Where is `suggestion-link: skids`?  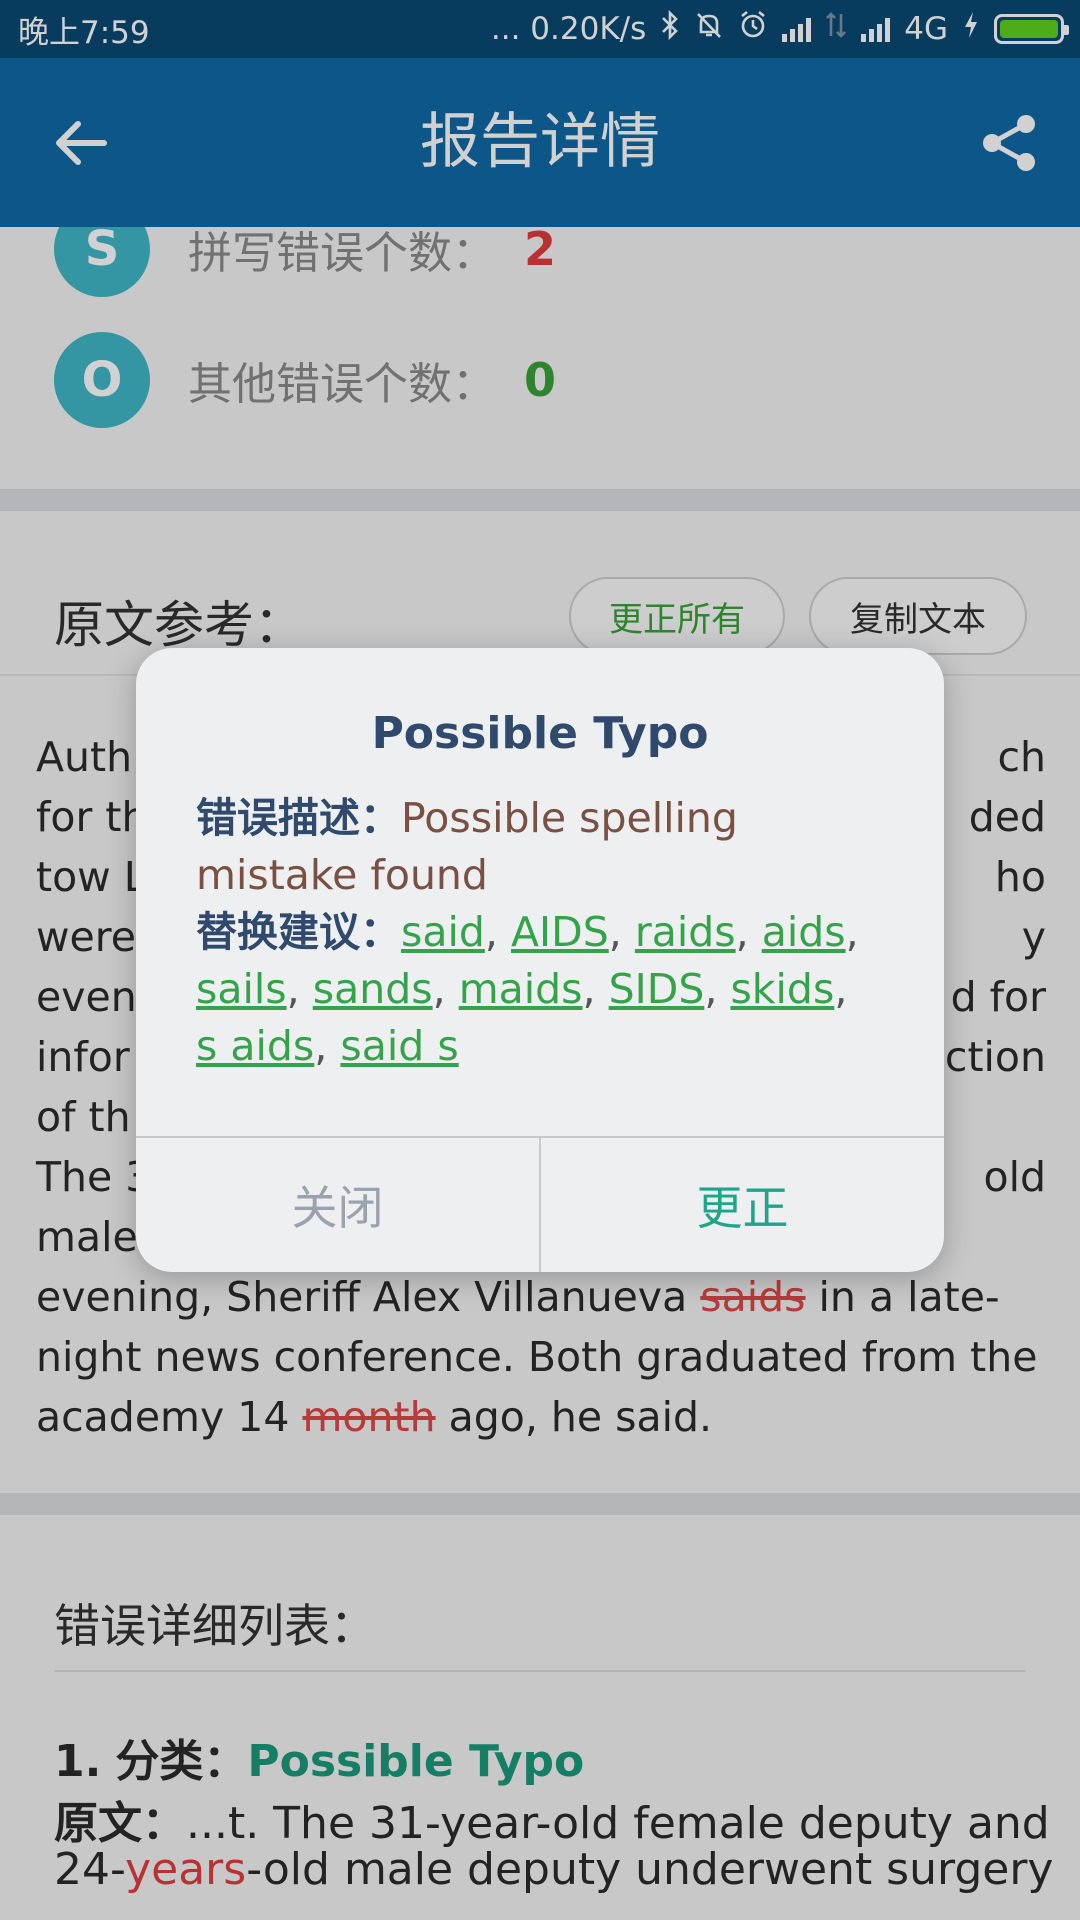 suggestion-link: skids is located at coordinates (782, 989).